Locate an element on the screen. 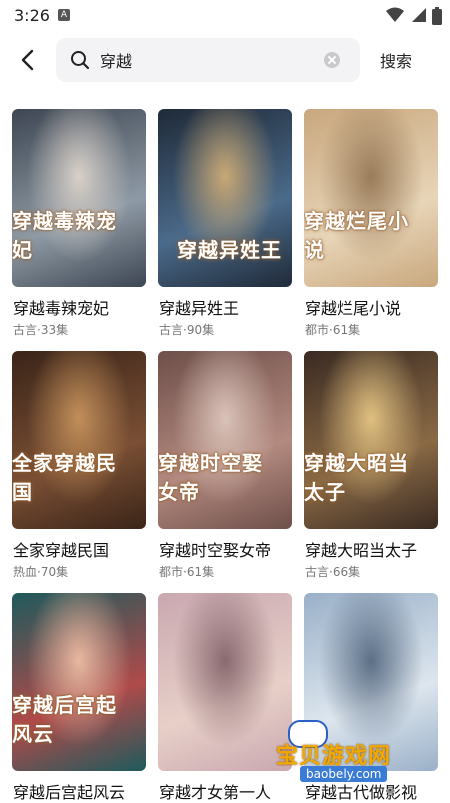 The image size is (450, 803). poster-title: 穿越毒辣宠妃 is located at coordinates (64, 235).